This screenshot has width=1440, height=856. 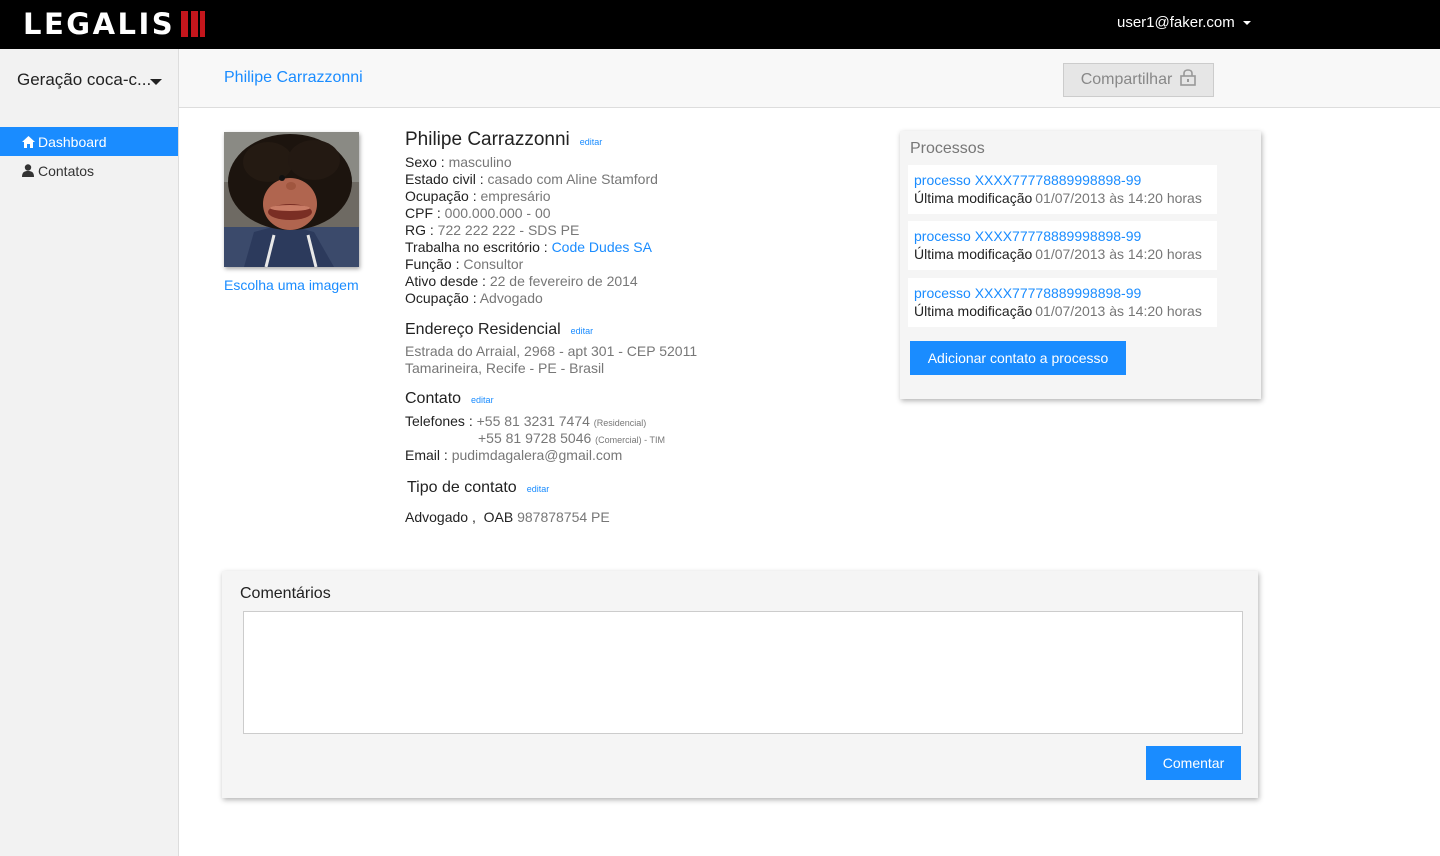 I want to click on oab-value: 987878754 PE, so click(x=563, y=517).